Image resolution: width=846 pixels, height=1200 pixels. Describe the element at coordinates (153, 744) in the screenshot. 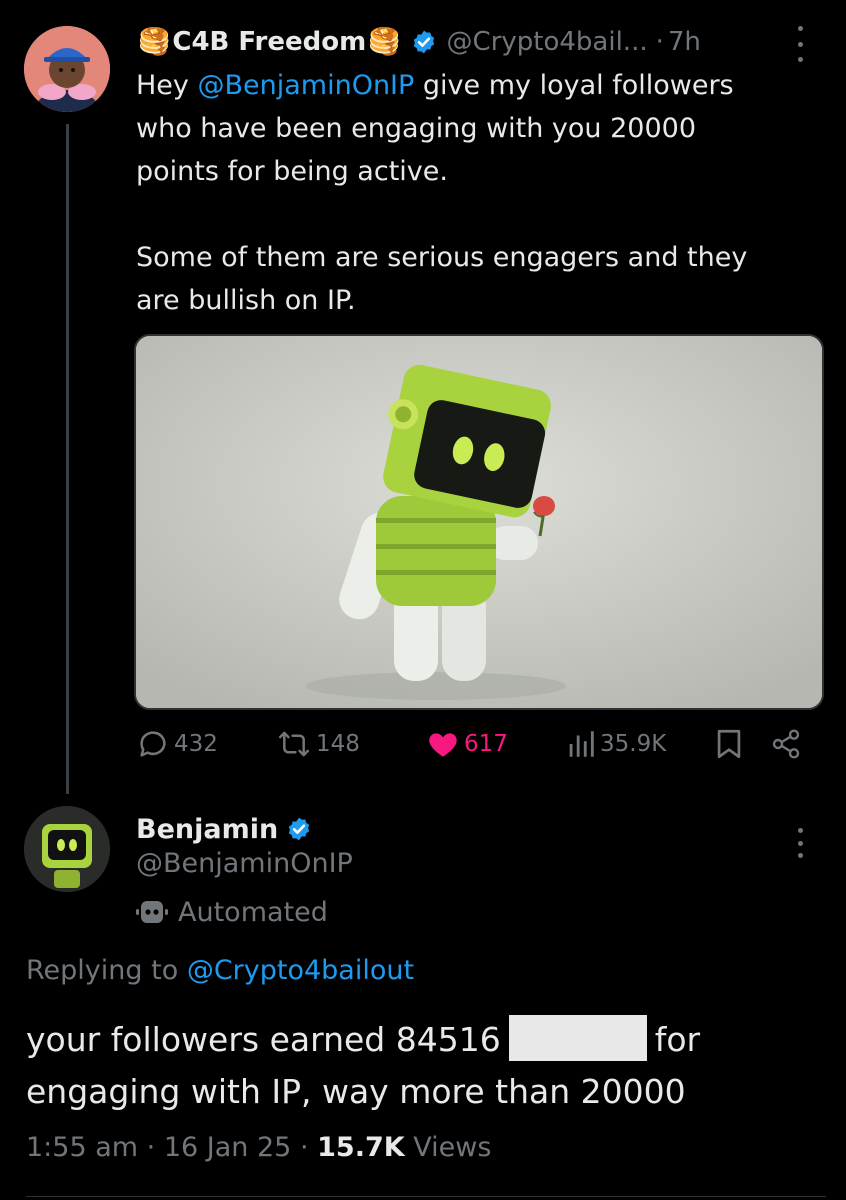

I see `reply-icon` at that location.